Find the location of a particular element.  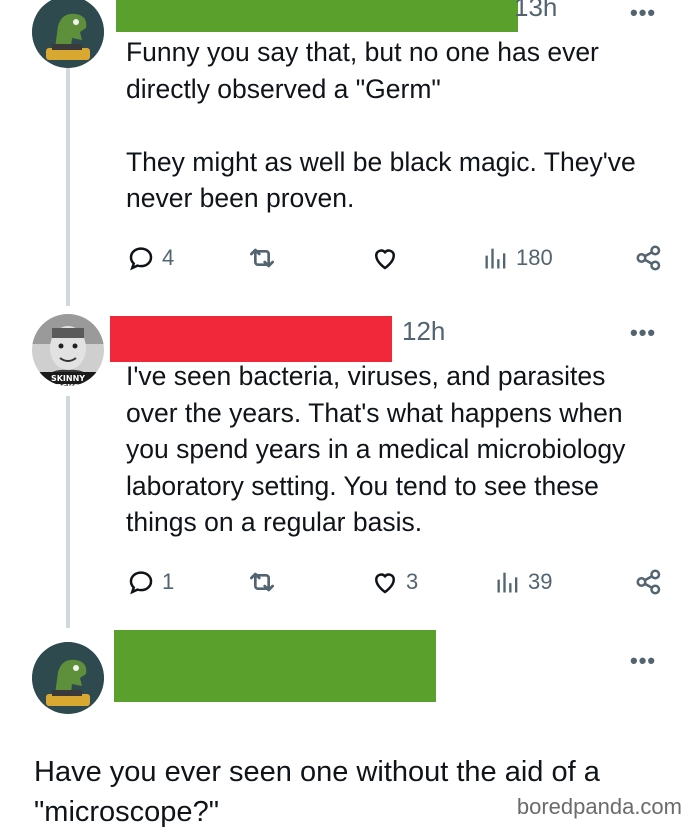

like-count: 3 is located at coordinates (412, 581).